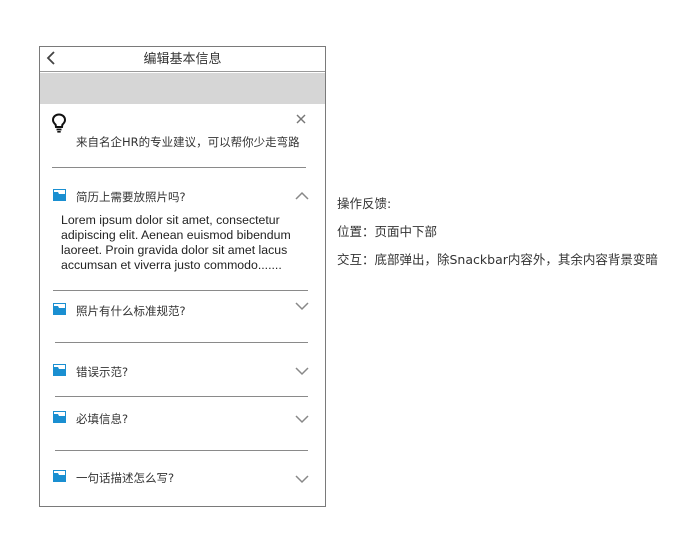 Image resolution: width=697 pixels, height=542 pixels. I want to click on position-note: 位置：页面中下部, so click(387, 231).